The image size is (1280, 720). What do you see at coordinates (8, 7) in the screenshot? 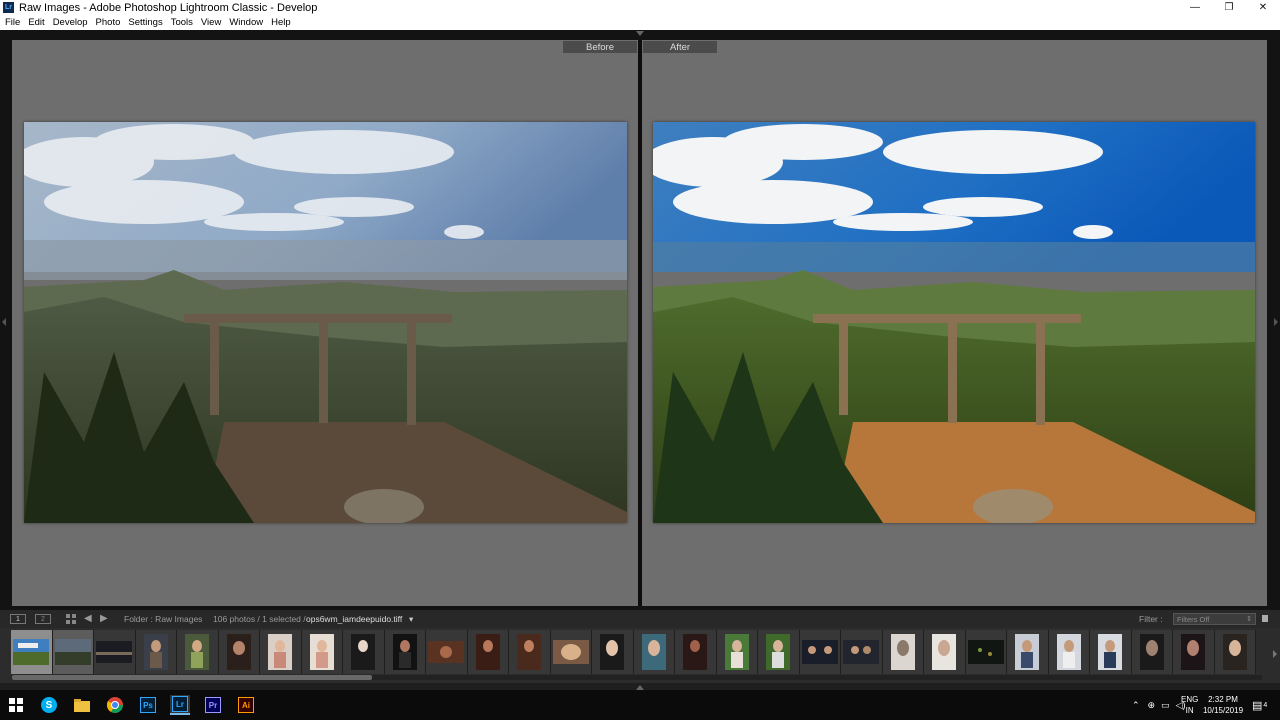
I see `lightroom-app-icon: Lr` at bounding box center [8, 7].